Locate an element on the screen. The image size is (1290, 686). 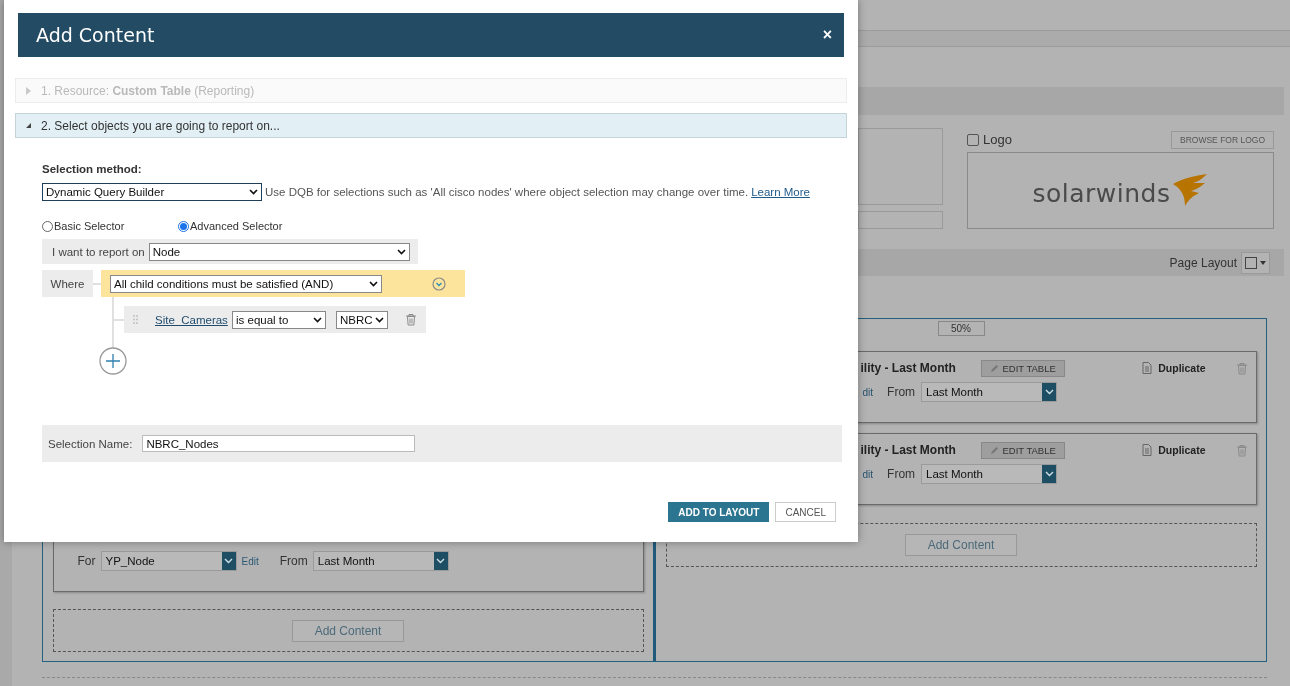
field-label: I want to report on is located at coordinates (98, 251).